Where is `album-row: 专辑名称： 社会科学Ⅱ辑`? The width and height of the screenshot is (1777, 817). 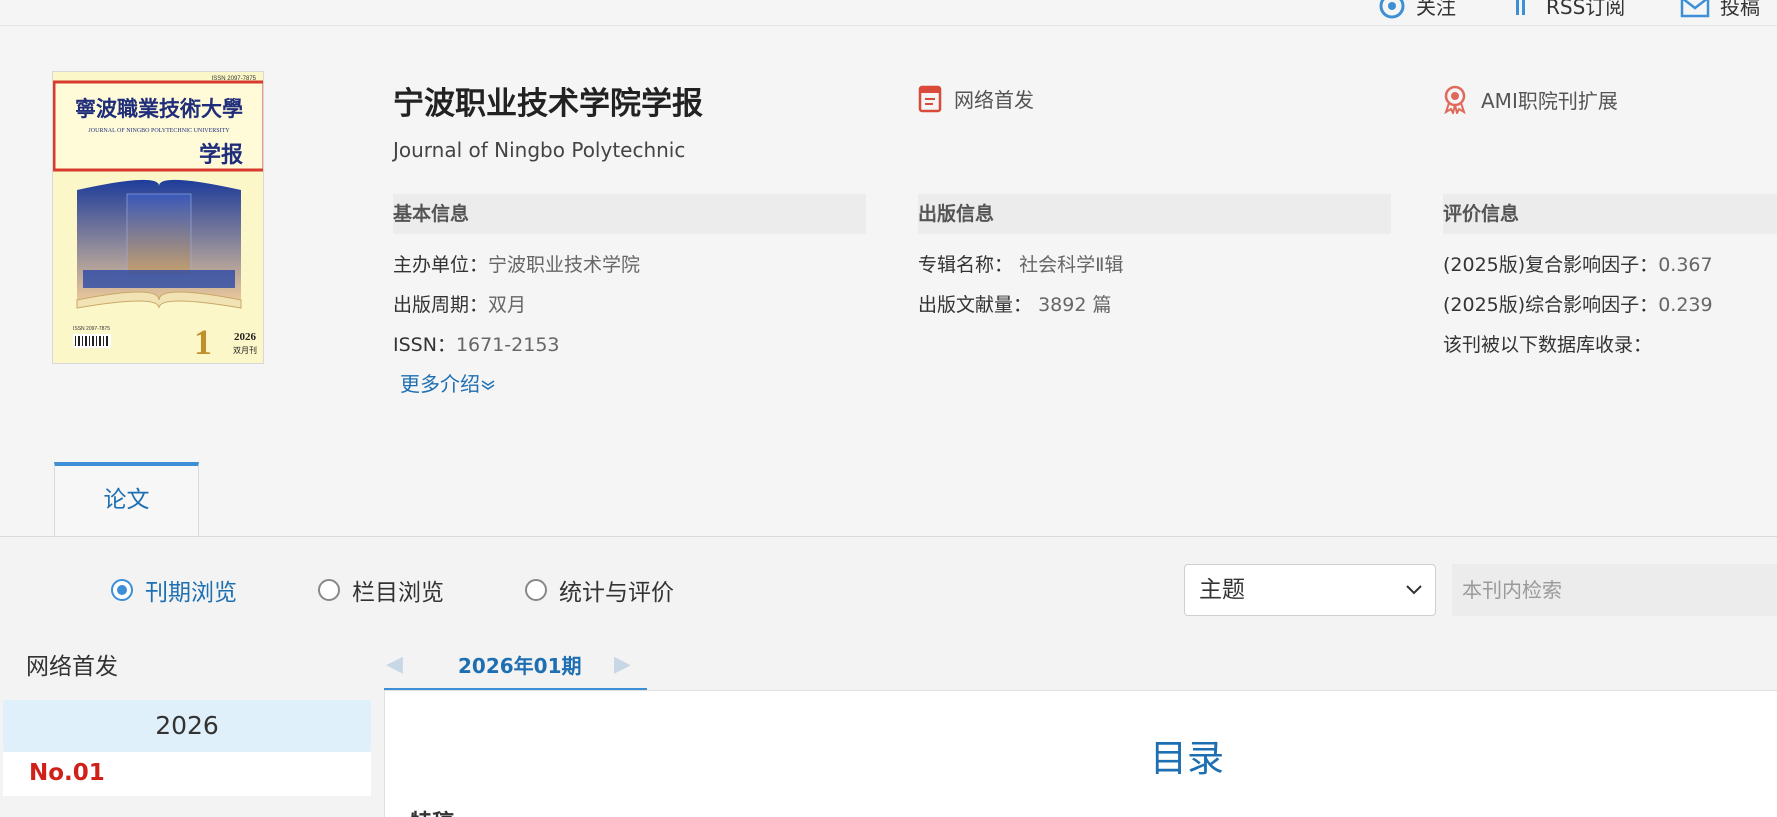 album-row: 专辑名称： 社会科学Ⅱ辑 is located at coordinates (1020, 263).